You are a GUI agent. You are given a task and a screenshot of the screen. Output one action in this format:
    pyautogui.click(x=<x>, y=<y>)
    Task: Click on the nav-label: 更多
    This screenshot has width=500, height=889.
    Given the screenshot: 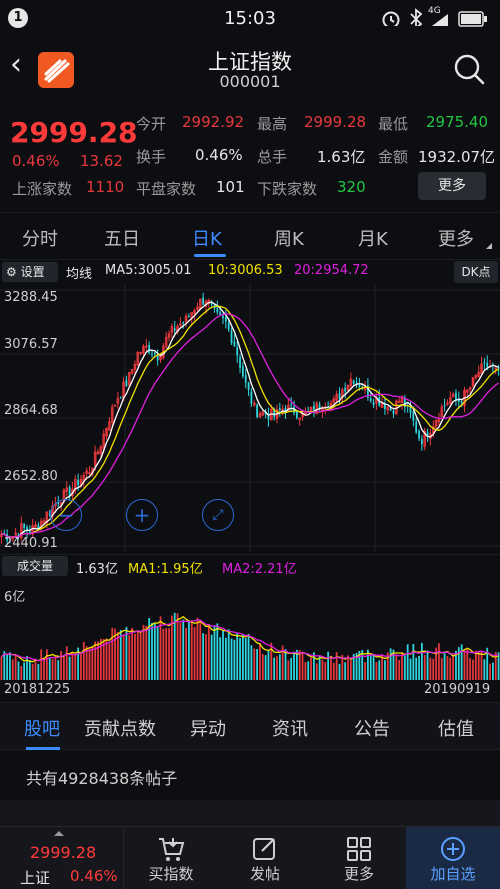 What is the action you would take?
    pyautogui.click(x=358, y=874)
    